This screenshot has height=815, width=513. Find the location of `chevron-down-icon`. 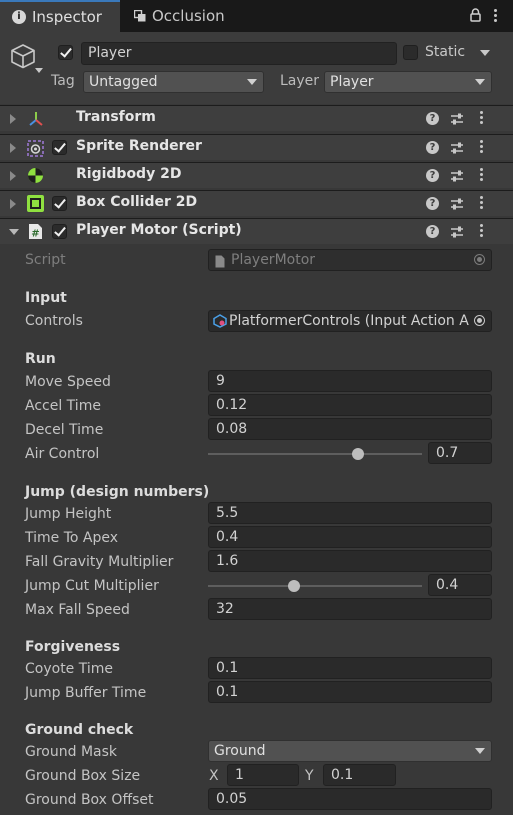

chevron-down-icon is located at coordinates (252, 82).